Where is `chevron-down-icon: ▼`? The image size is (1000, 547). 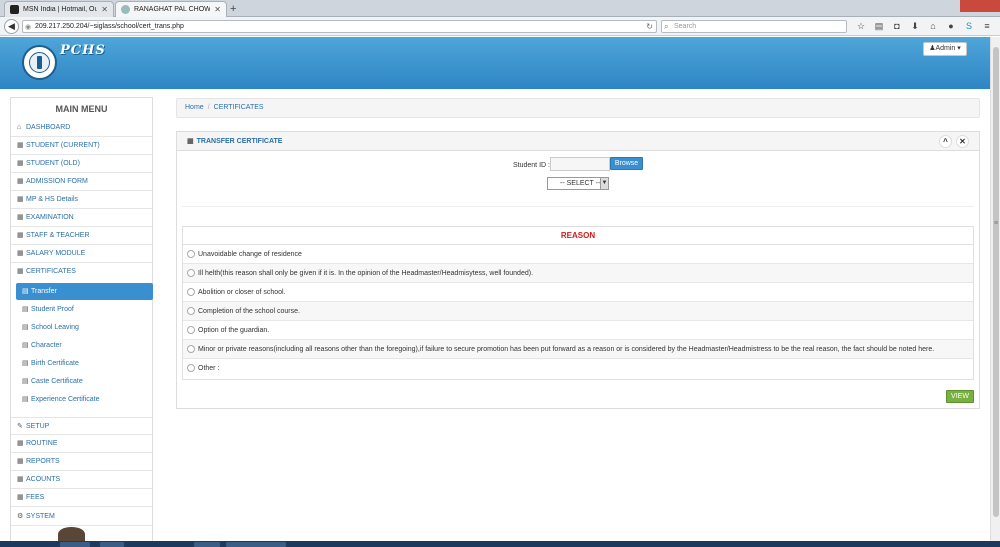
chevron-down-icon: ▼ is located at coordinates (604, 183).